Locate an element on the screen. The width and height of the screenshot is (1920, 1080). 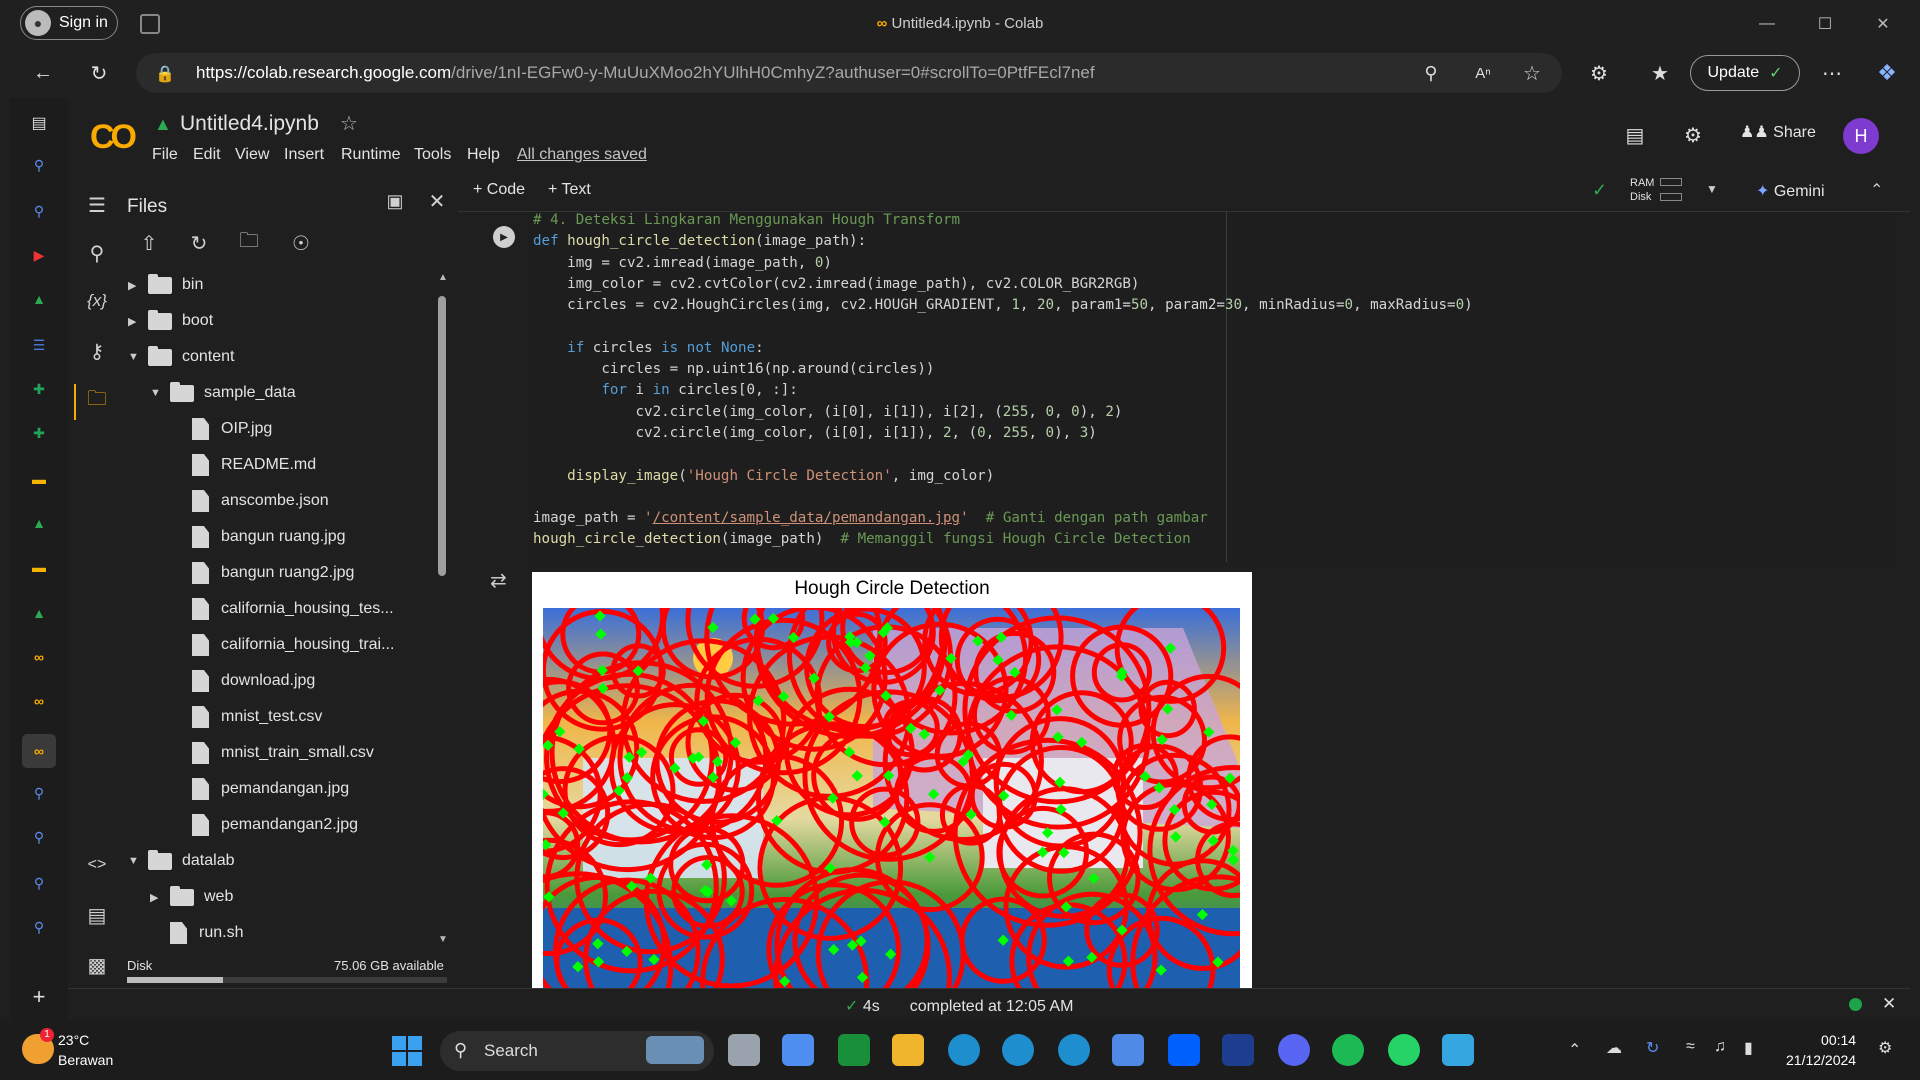
folder-item: ▶ web is located at coordinates (191, 897).